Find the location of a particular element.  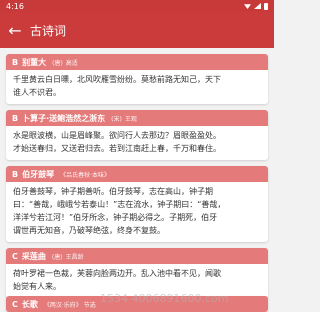

poem-card-header: B 别董大 (唐) 高适 is located at coordinates (137, 62).